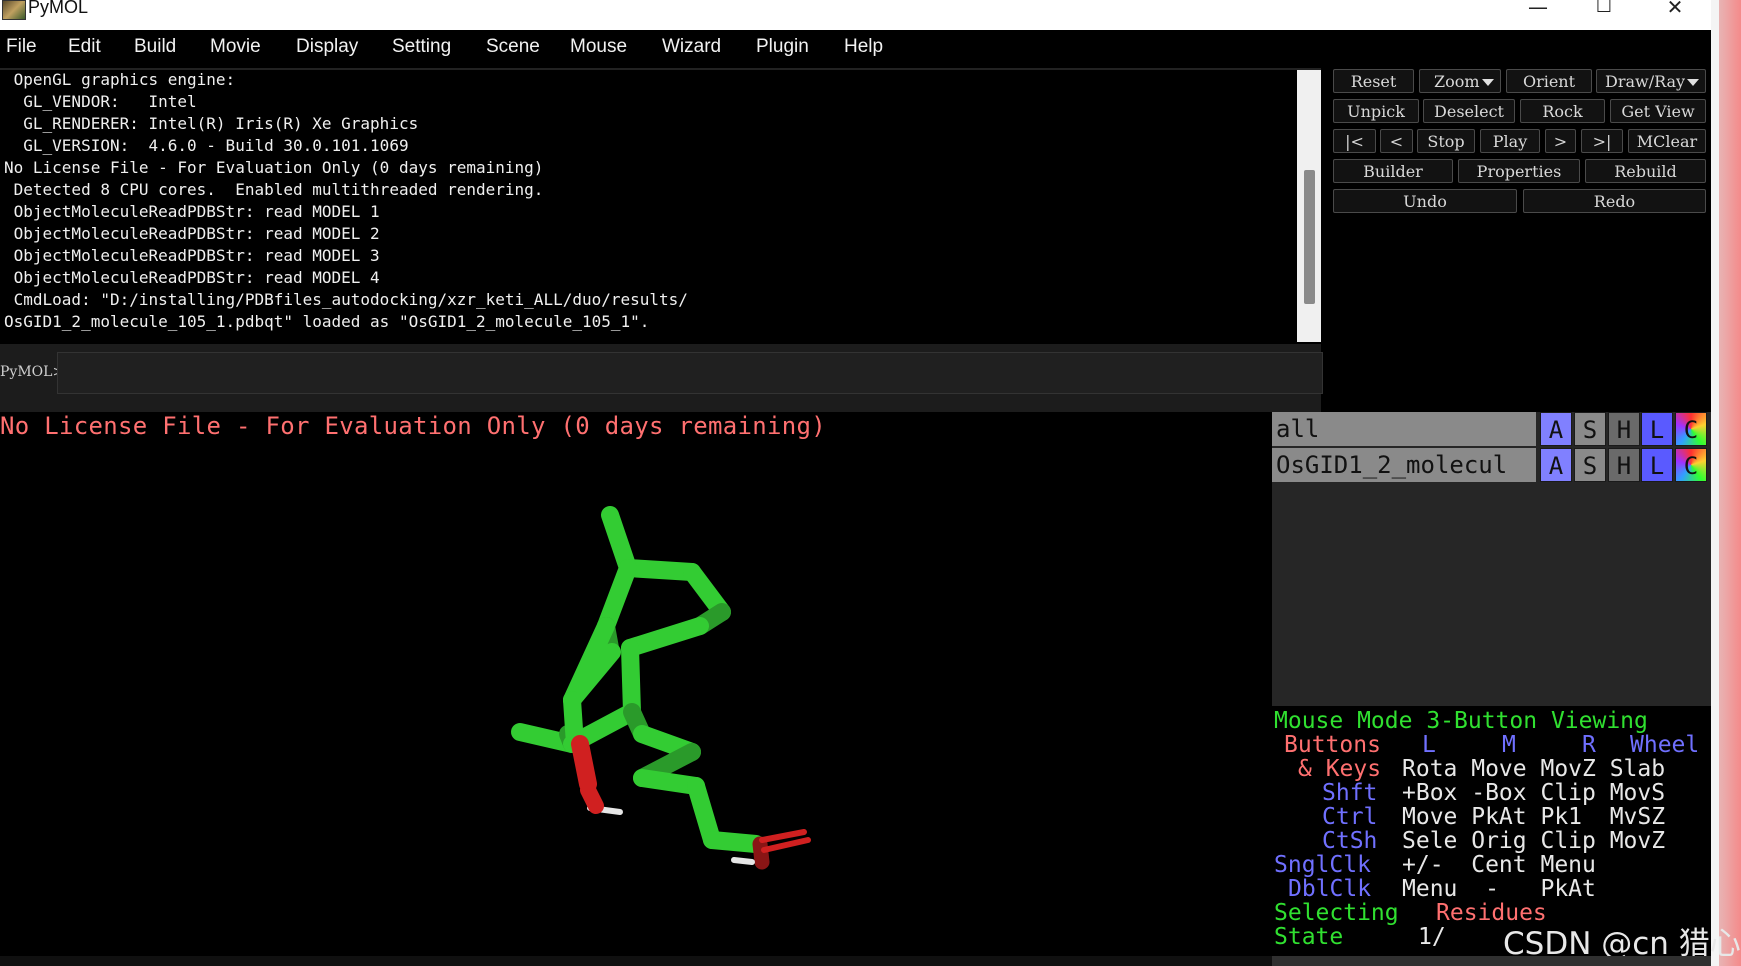  Describe the element at coordinates (84, 47) in the screenshot. I see `menu-edit: Edit` at that location.